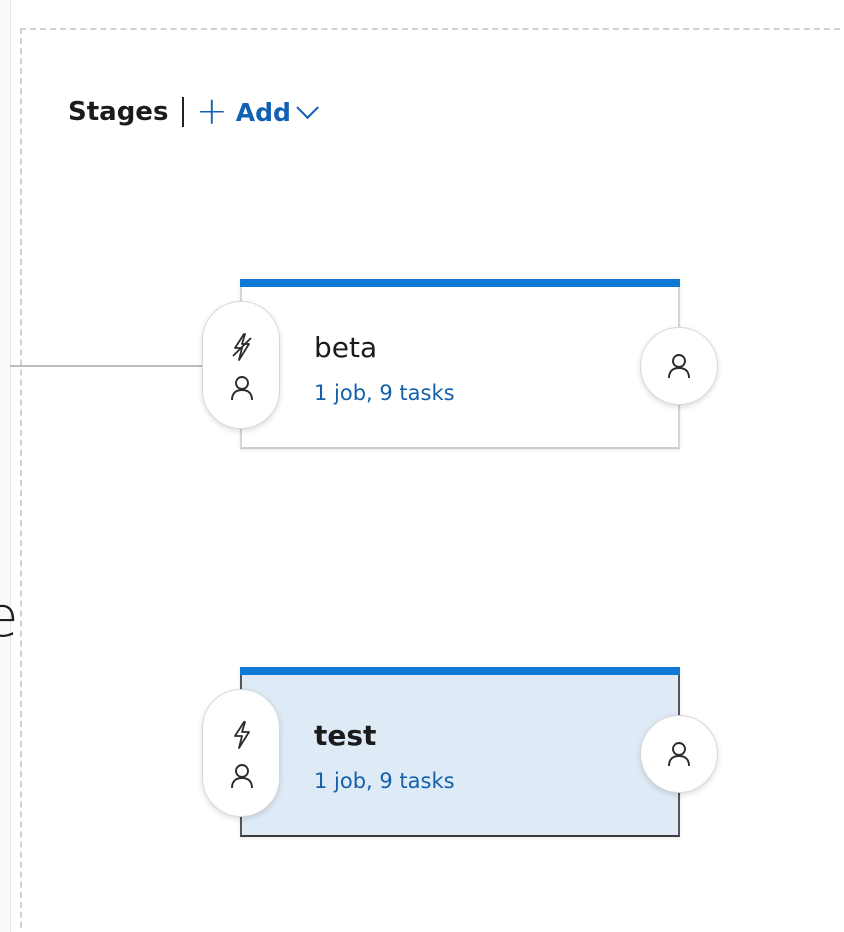 The width and height of the screenshot is (844, 932). Describe the element at coordinates (118, 112) in the screenshot. I see `stages-title: Stages` at that location.